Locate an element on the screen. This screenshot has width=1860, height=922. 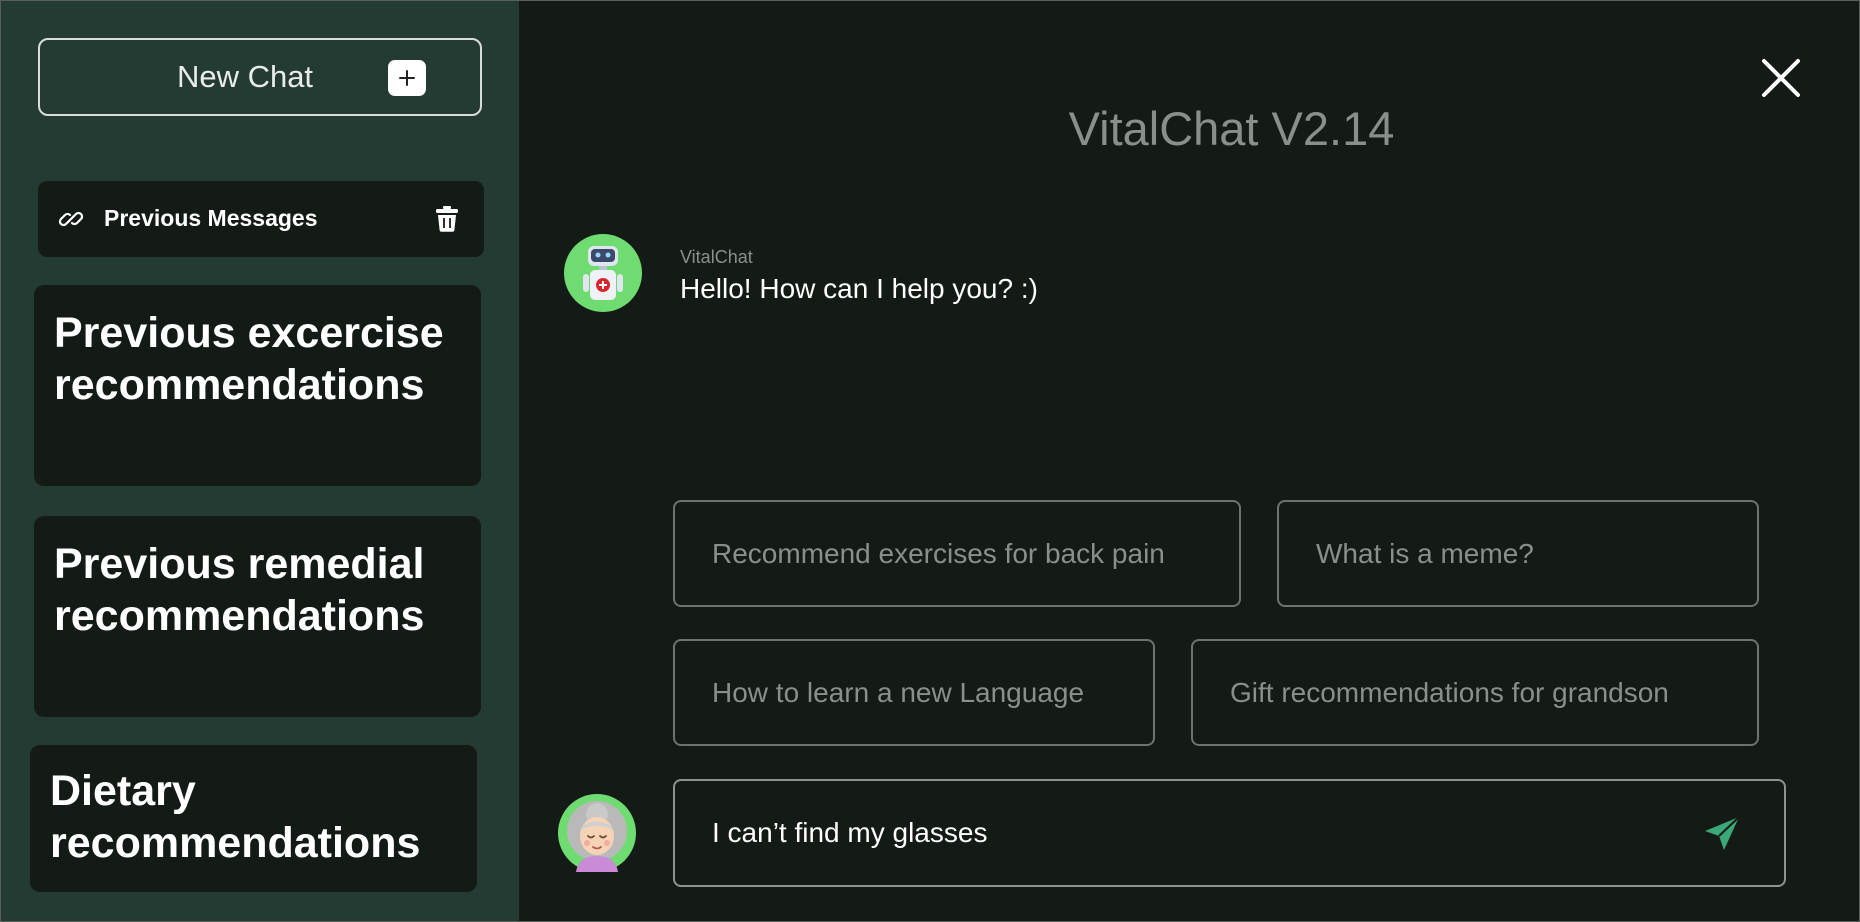
history-item: Previous excercise recommendations is located at coordinates (257, 385).